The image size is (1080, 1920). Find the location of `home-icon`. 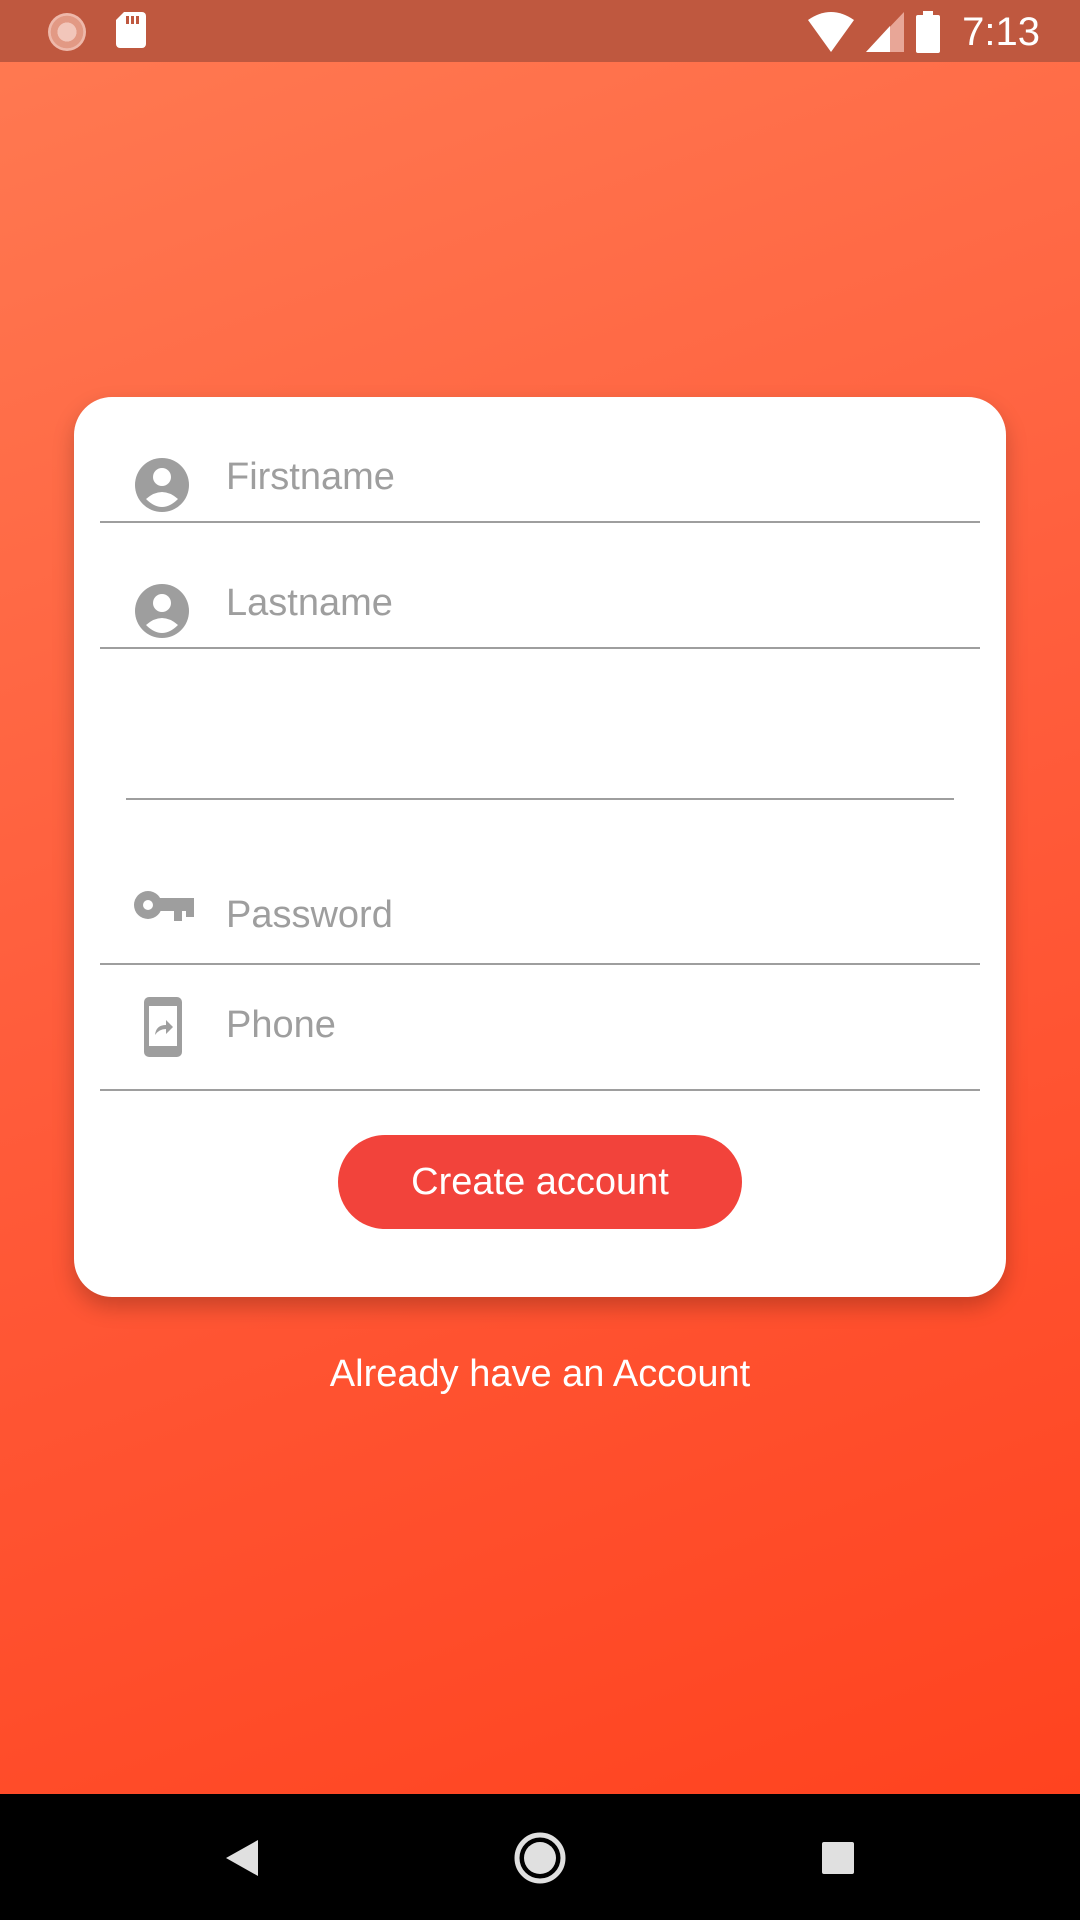

home-icon is located at coordinates (540, 1858).